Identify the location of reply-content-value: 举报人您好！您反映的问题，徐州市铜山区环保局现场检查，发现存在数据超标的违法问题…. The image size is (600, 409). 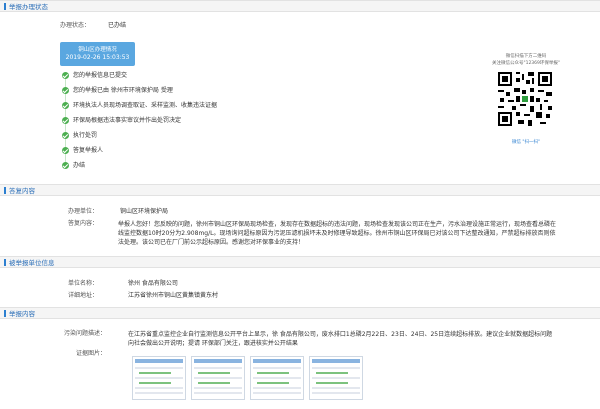
(337, 233).